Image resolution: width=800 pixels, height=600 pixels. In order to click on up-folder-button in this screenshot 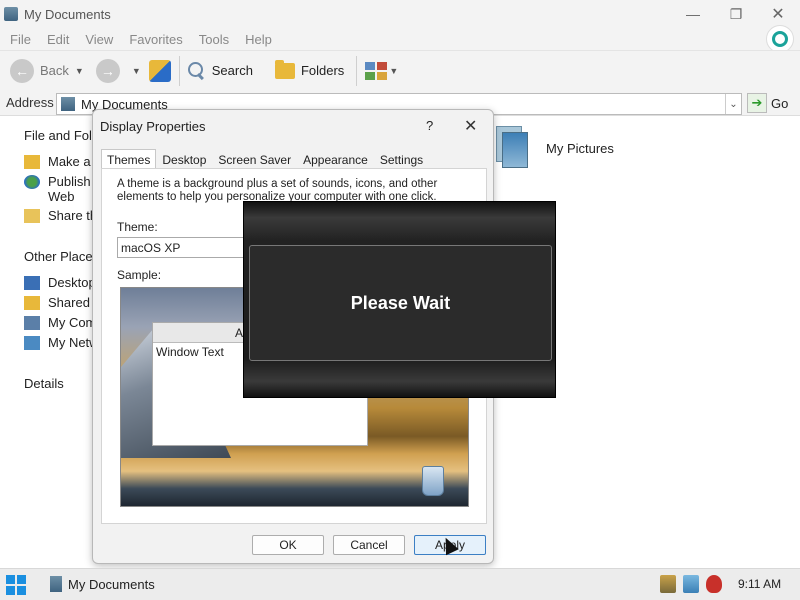, I will do `click(160, 71)`.